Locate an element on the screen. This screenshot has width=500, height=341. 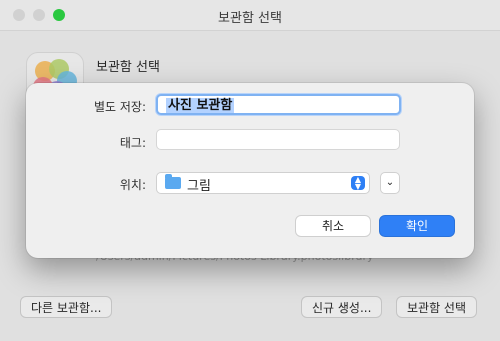
where-popup: 그림 ▲ ▼ is located at coordinates (263, 183).